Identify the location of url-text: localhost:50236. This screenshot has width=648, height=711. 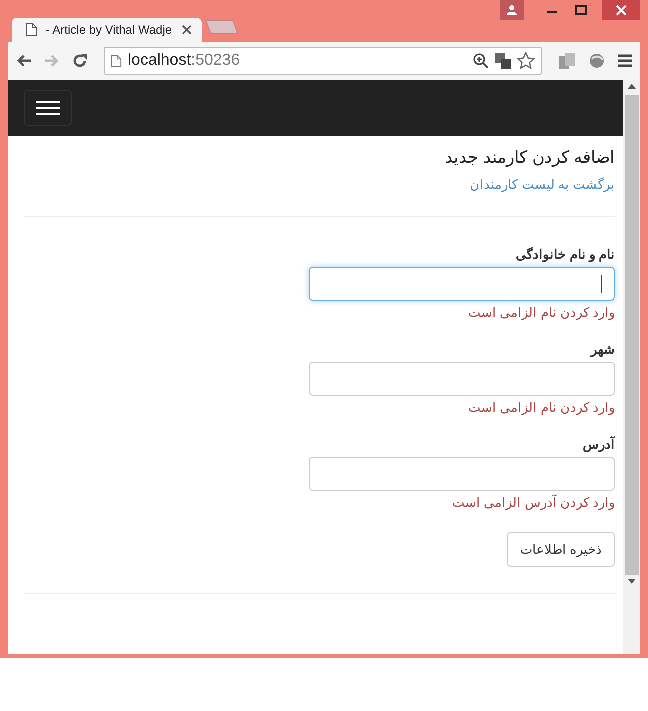
(184, 61).